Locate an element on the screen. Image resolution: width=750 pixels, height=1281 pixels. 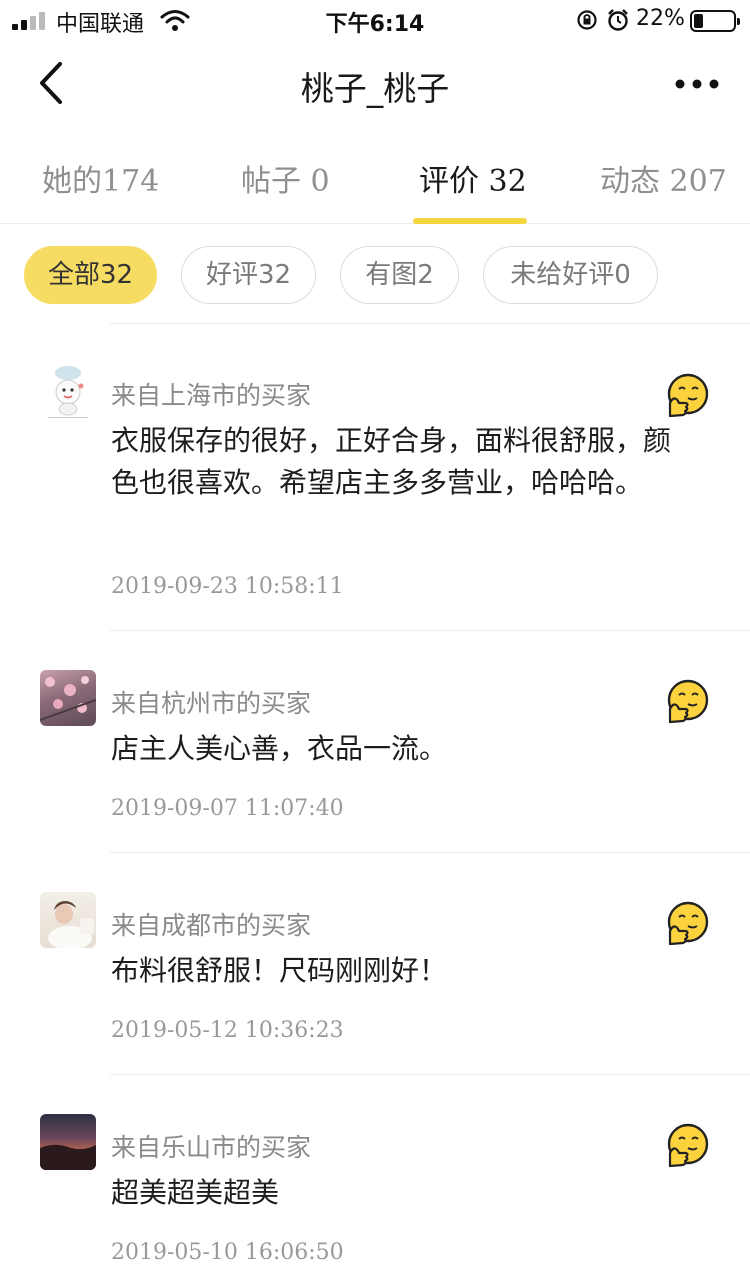
filter-all: 全部32 is located at coordinates (90, 275).